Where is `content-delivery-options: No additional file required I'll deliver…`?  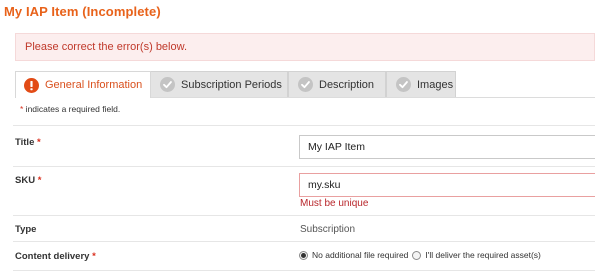 content-delivery-options: No additional file required I'll deliver… is located at coordinates (420, 255).